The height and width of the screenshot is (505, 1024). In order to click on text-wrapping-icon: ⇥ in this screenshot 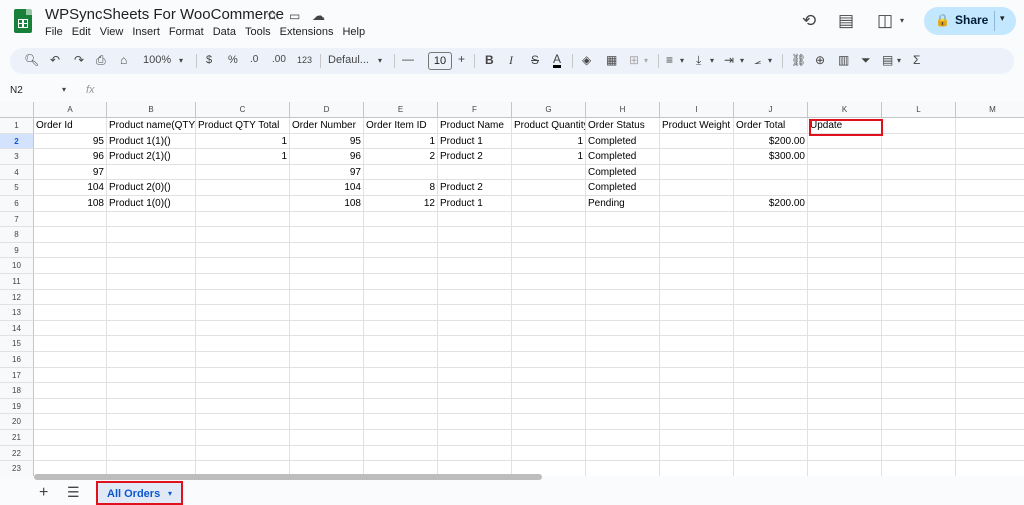, I will do `click(729, 60)`.